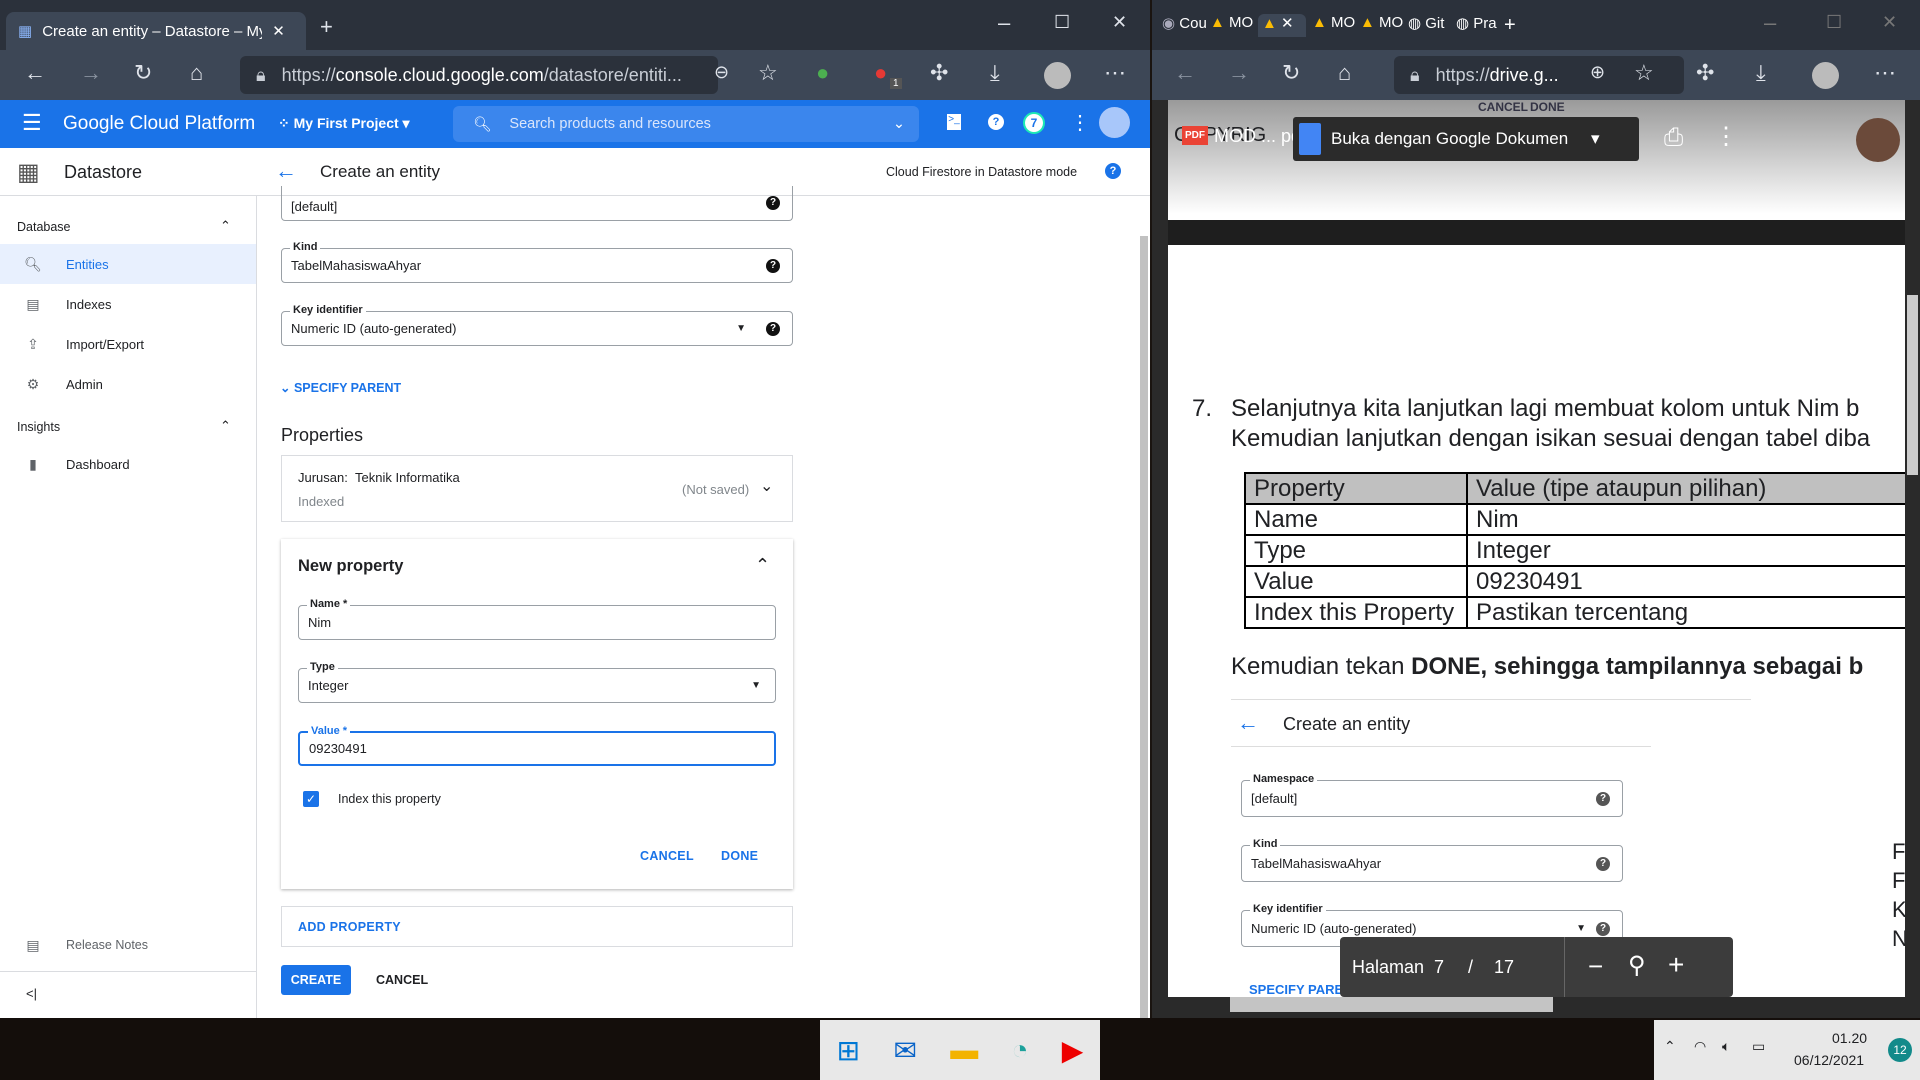 The height and width of the screenshot is (1080, 1920). Describe the element at coordinates (1878, 140) in the screenshot. I see `user-avatar` at that location.